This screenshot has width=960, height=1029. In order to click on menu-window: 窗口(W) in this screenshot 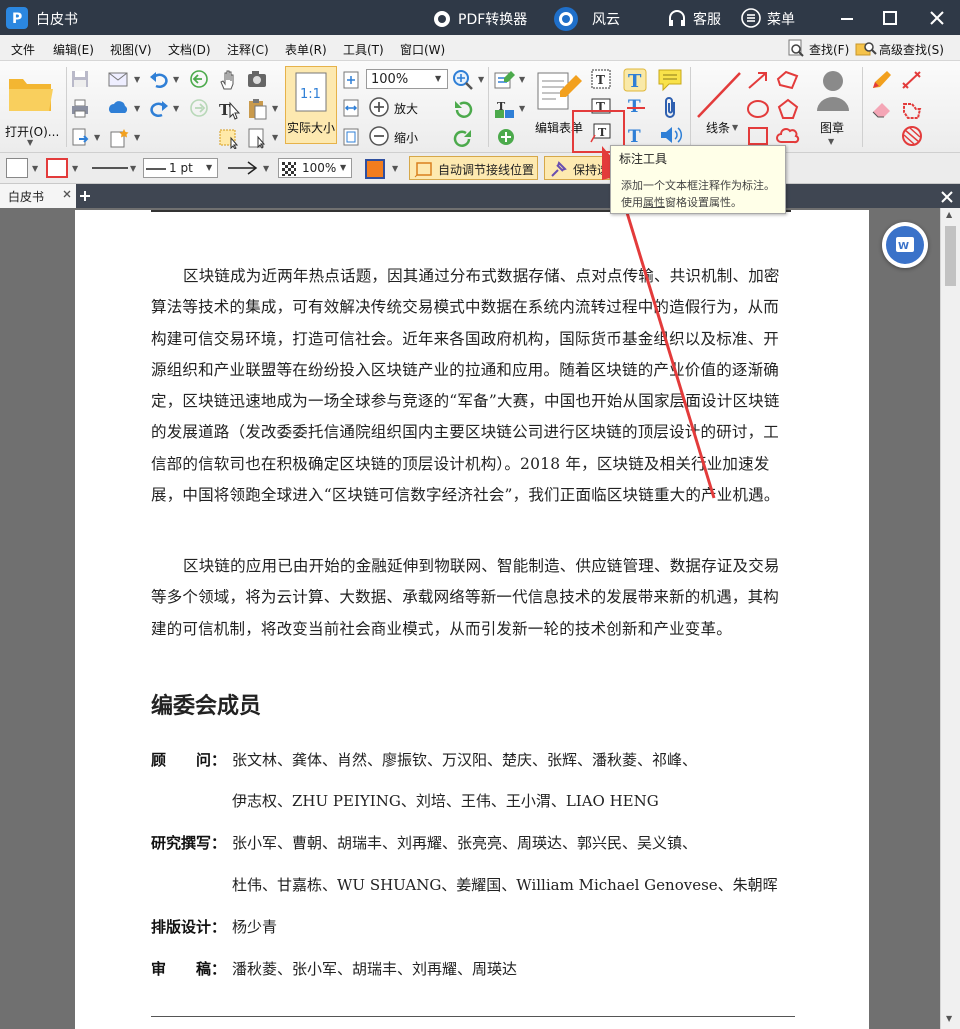, I will do `click(422, 49)`.